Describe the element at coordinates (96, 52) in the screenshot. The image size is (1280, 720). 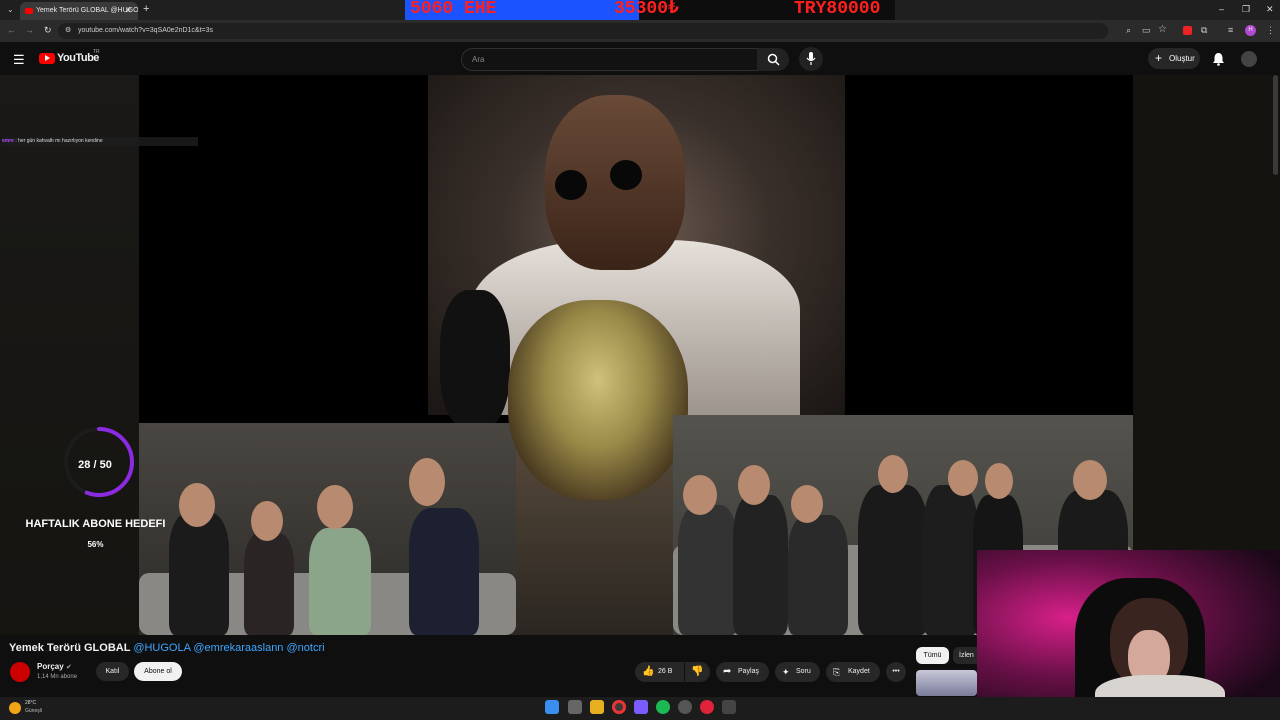
I see `region-code: TR` at that location.